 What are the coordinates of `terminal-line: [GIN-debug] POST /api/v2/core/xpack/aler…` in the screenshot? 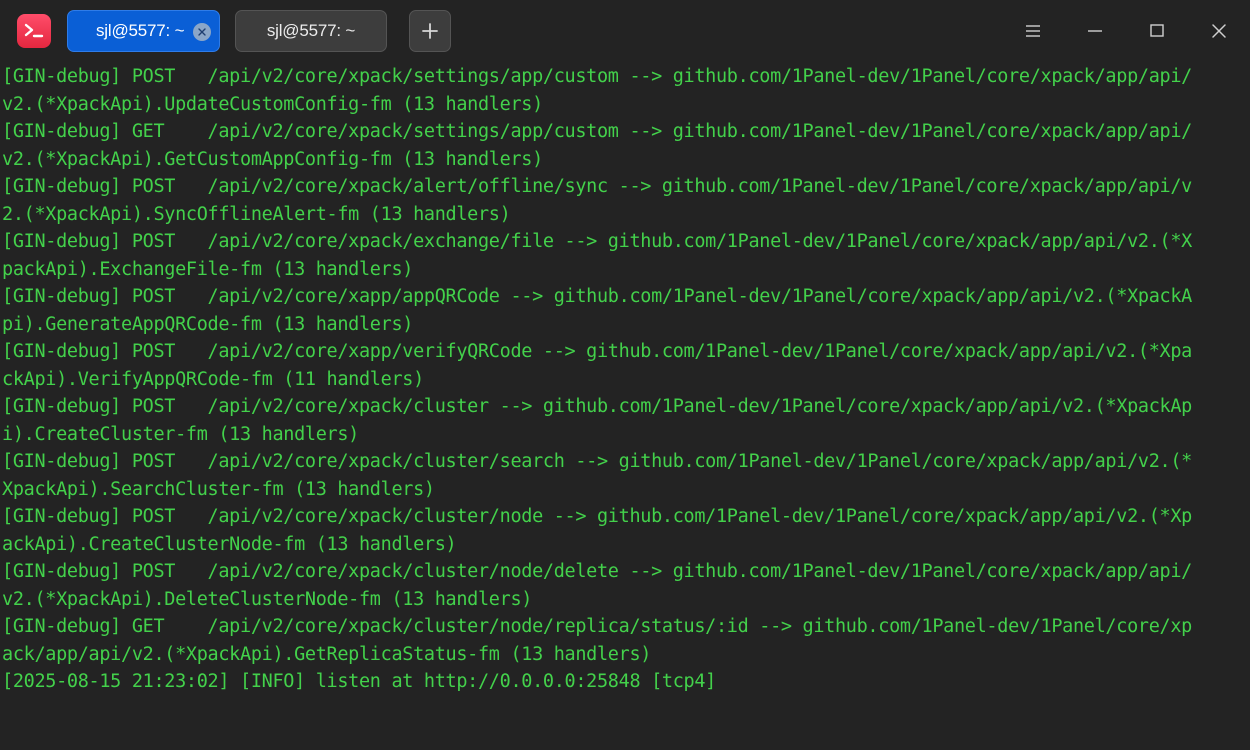 It's located at (597, 186).